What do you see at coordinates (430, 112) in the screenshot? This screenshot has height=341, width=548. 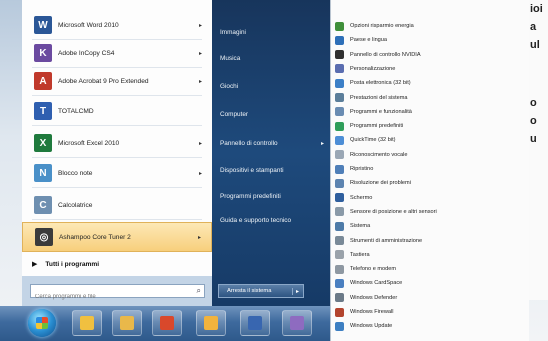 I see `control-panel-item: Programmi e funzionalità` at bounding box center [430, 112].